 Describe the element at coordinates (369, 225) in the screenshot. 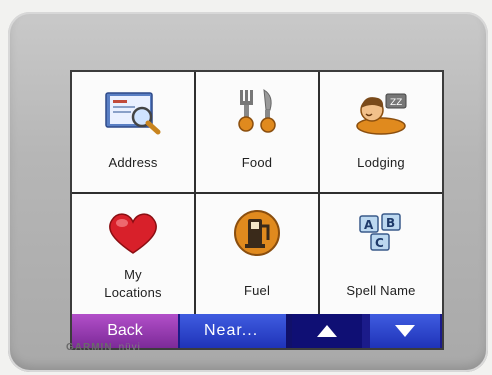

I see `svg-text: A` at that location.